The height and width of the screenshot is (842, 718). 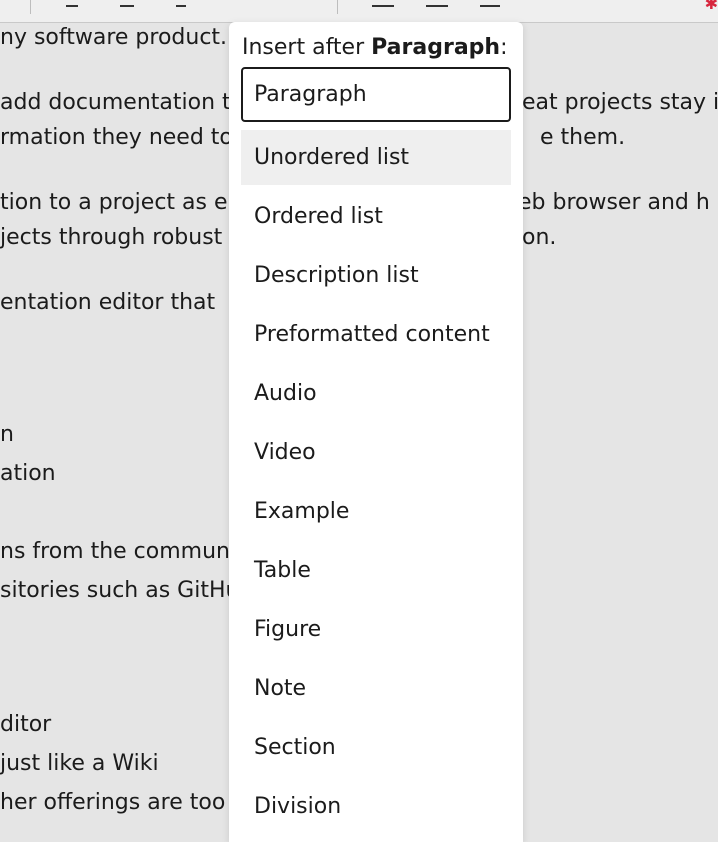 What do you see at coordinates (26, 724) in the screenshot?
I see `doc-text-line: ditor` at bounding box center [26, 724].